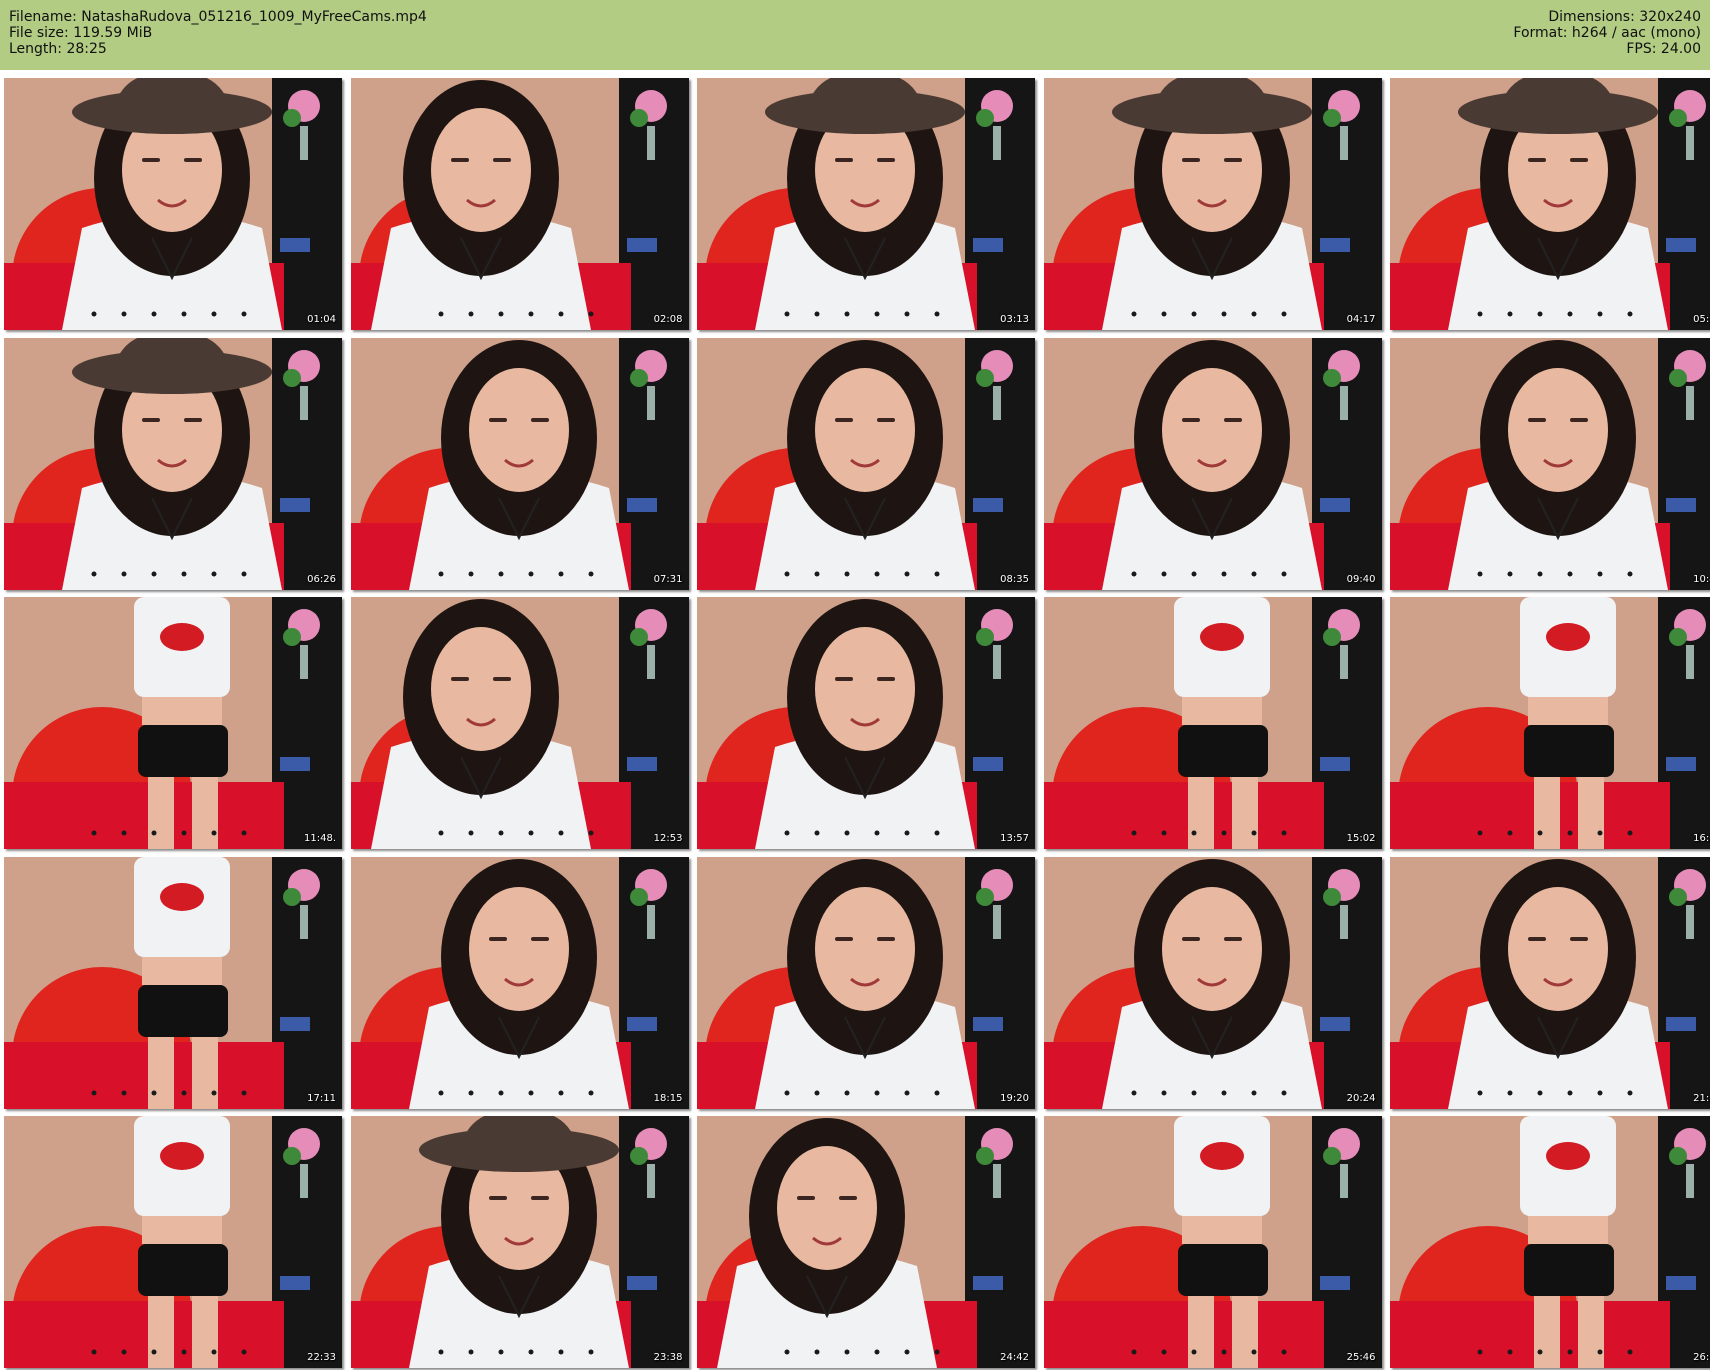 The width and height of the screenshot is (1710, 1370). I want to click on format-text: Format: h264 / aac (mono), so click(1607, 33).